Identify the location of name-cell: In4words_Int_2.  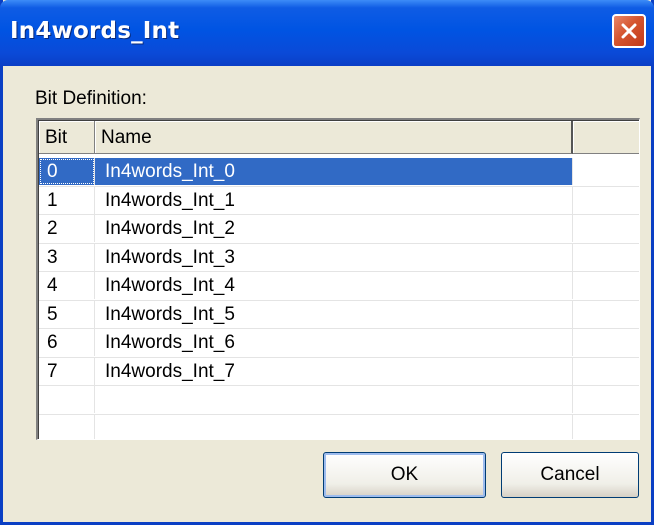
(334, 228).